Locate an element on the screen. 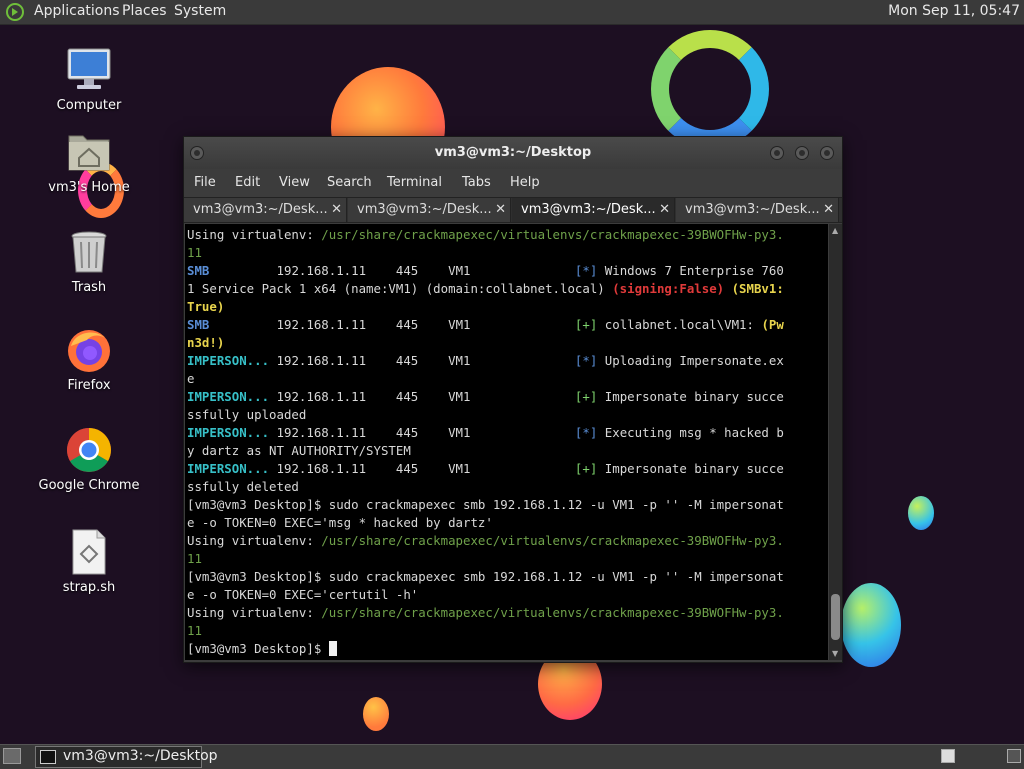  menu-view: View is located at coordinates (294, 182).